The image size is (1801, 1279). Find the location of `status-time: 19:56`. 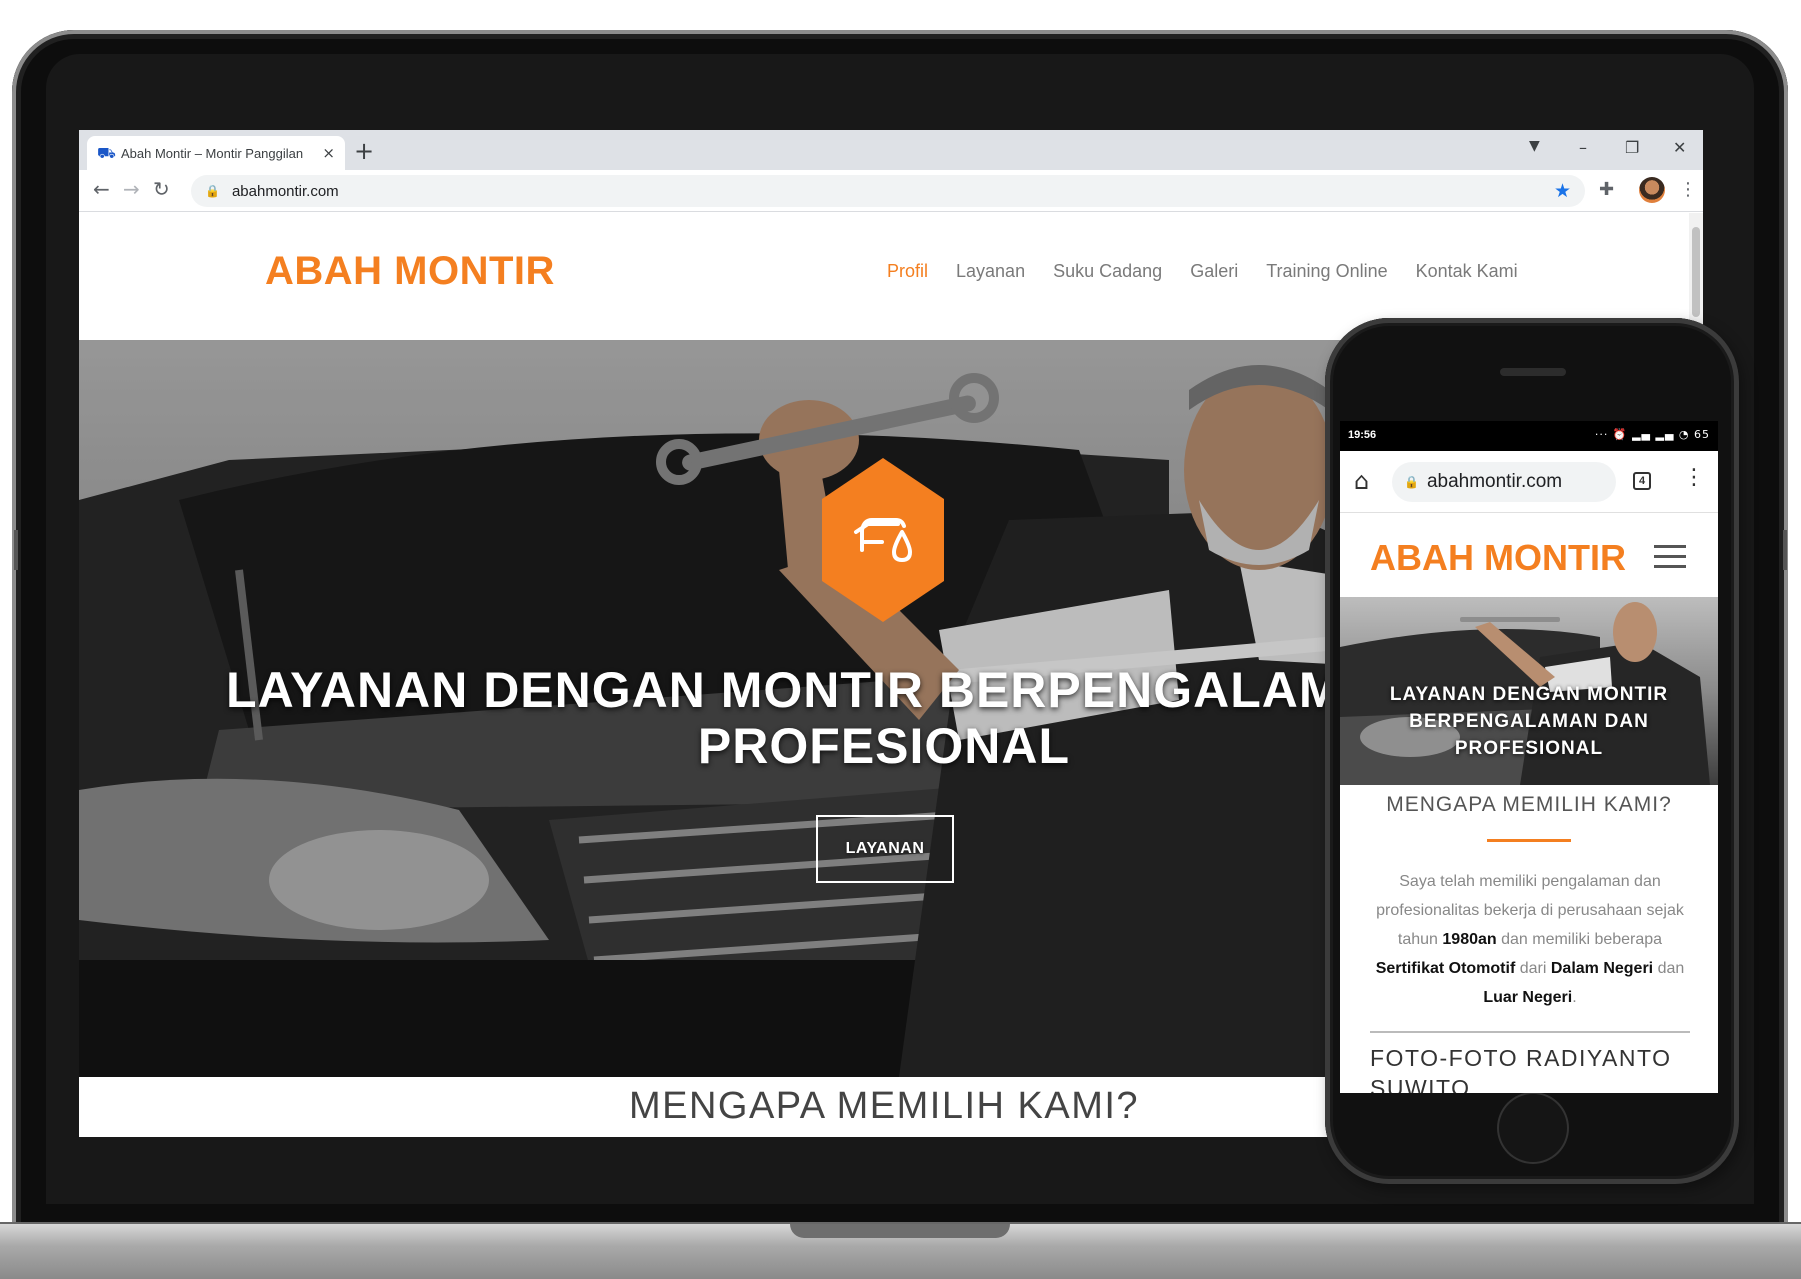

status-time: 19:56 is located at coordinates (1362, 435).